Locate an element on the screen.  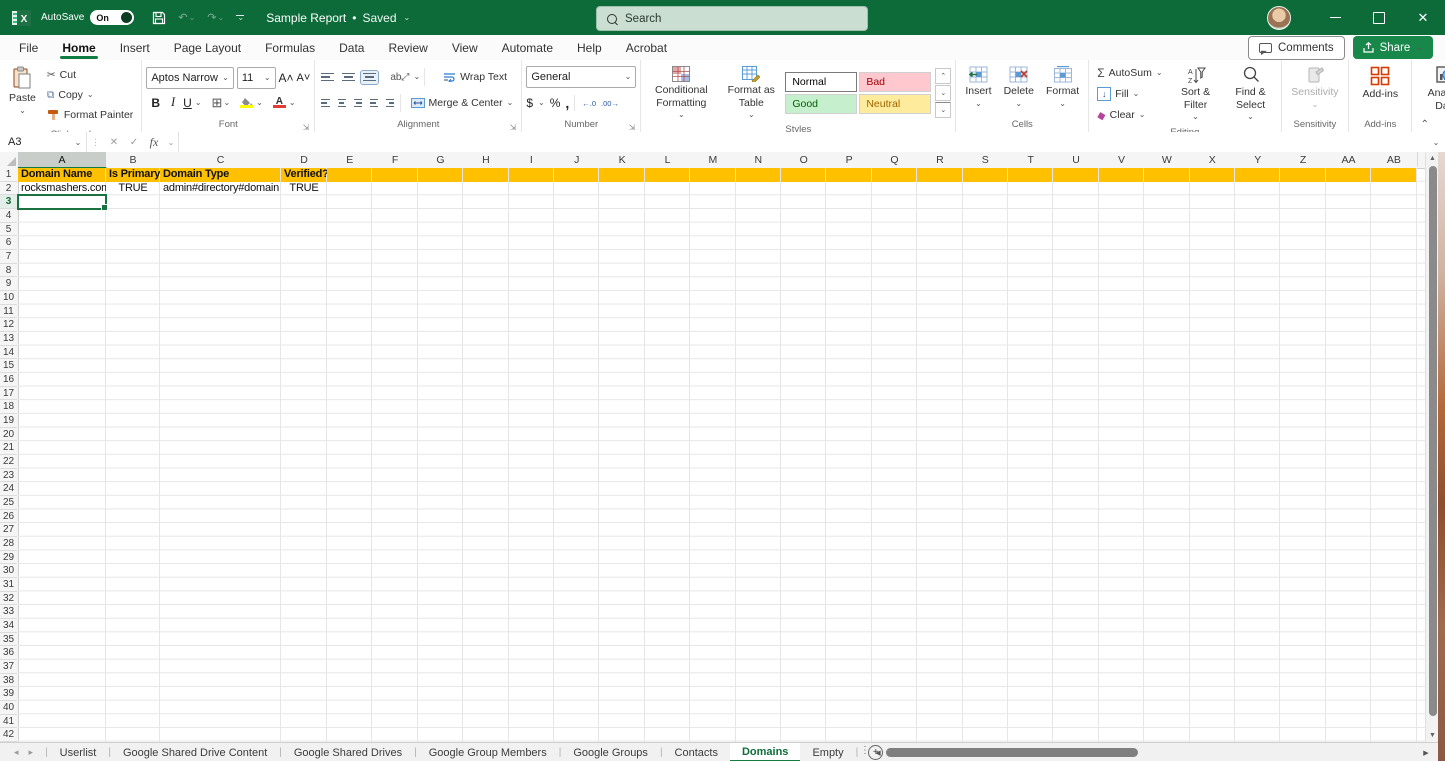
column-header-N: N is located at coordinates (758, 159).